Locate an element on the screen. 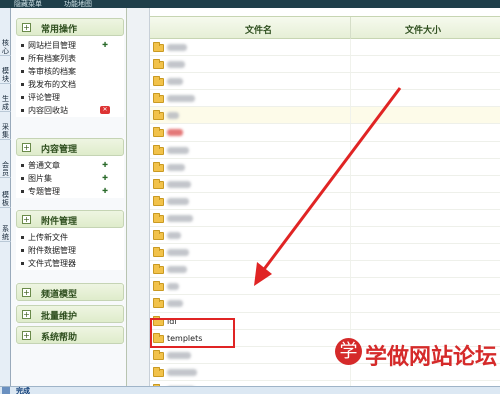 This screenshot has width=500, height=394. vertical-tab: 模块 is located at coordinates (5, 75).